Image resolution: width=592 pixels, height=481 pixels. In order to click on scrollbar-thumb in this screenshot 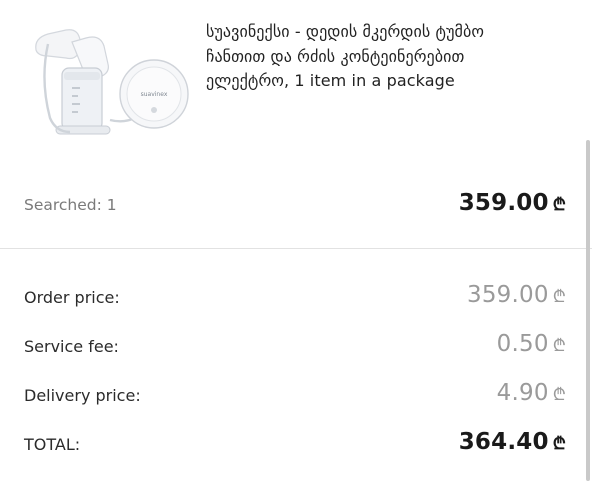, I will do `click(588, 310)`.